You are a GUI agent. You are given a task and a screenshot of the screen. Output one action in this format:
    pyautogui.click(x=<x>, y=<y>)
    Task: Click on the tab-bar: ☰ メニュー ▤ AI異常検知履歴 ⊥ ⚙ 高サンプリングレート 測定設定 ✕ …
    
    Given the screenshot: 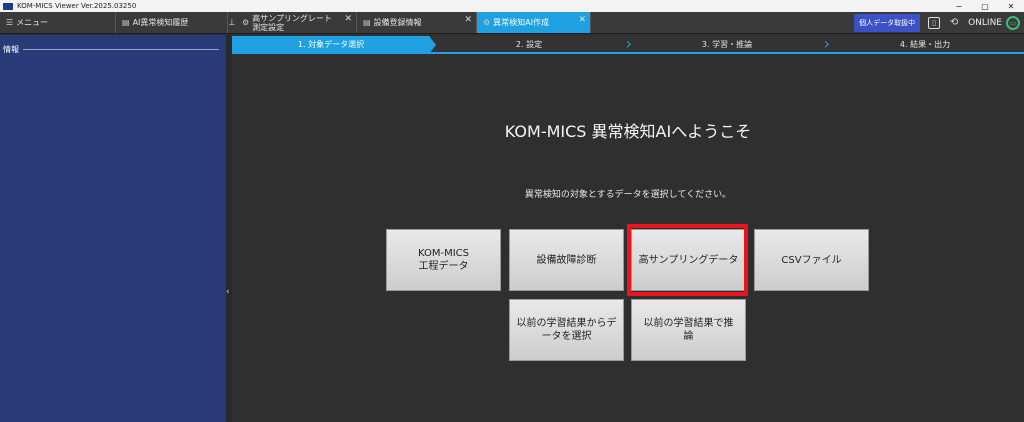 What is the action you would take?
    pyautogui.click(x=512, y=23)
    